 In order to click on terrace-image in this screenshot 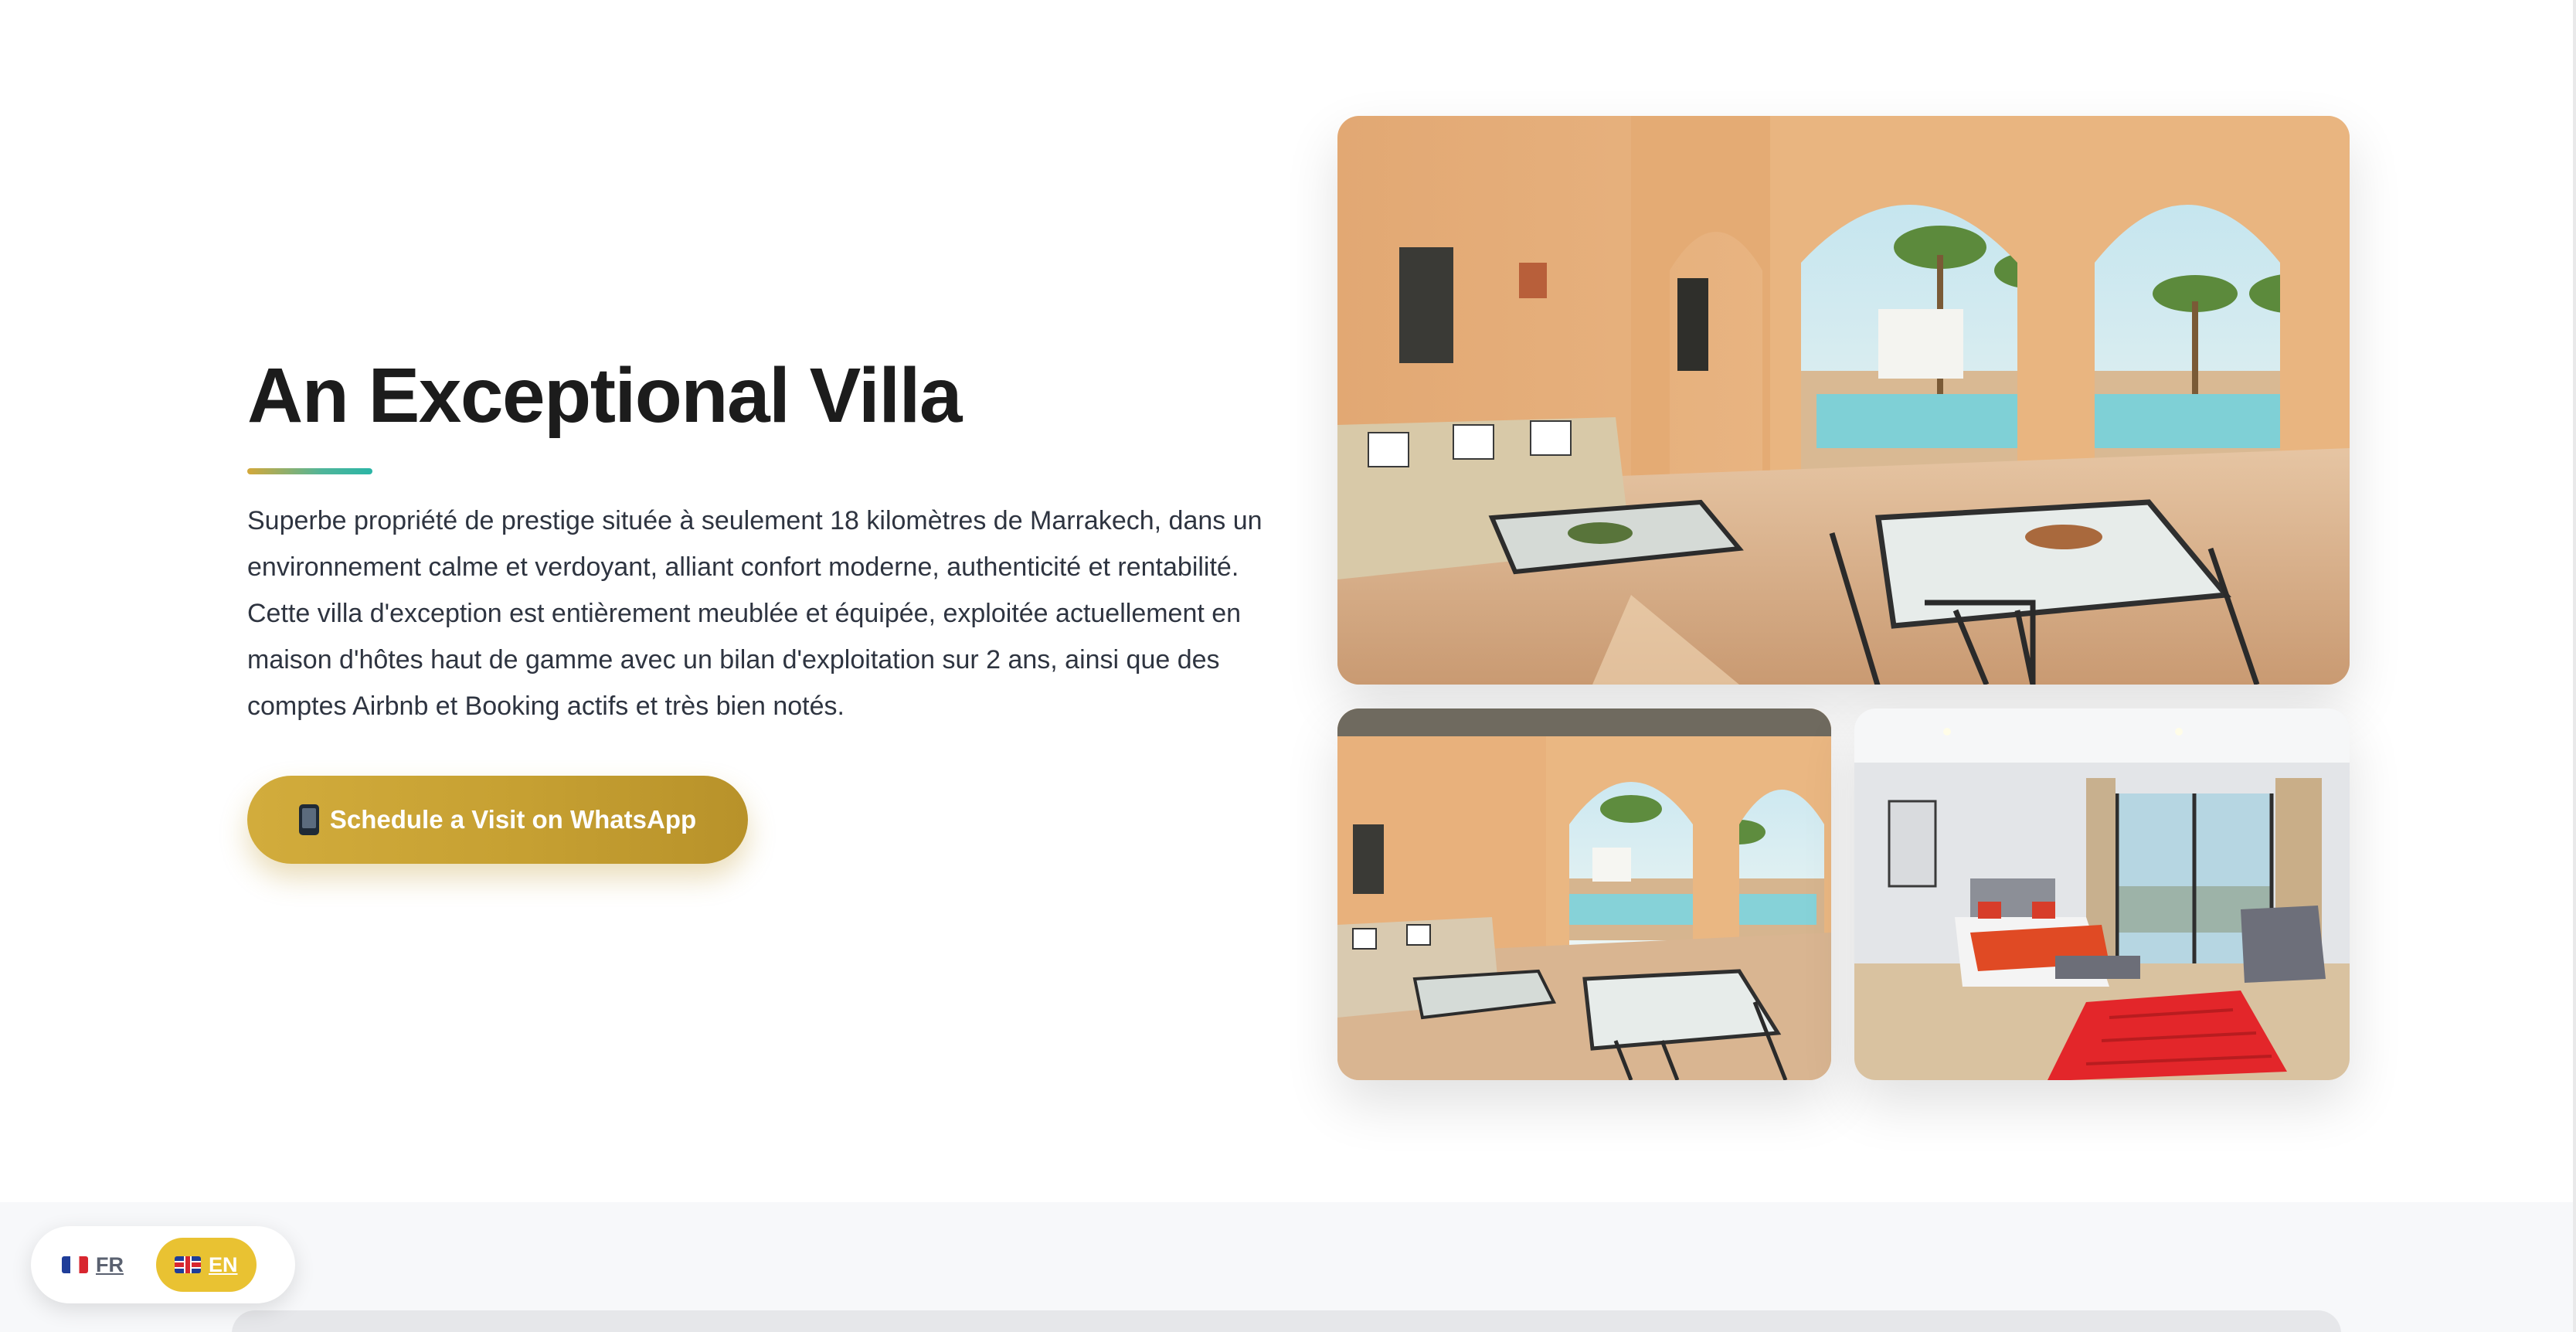, I will do `click(1584, 894)`.